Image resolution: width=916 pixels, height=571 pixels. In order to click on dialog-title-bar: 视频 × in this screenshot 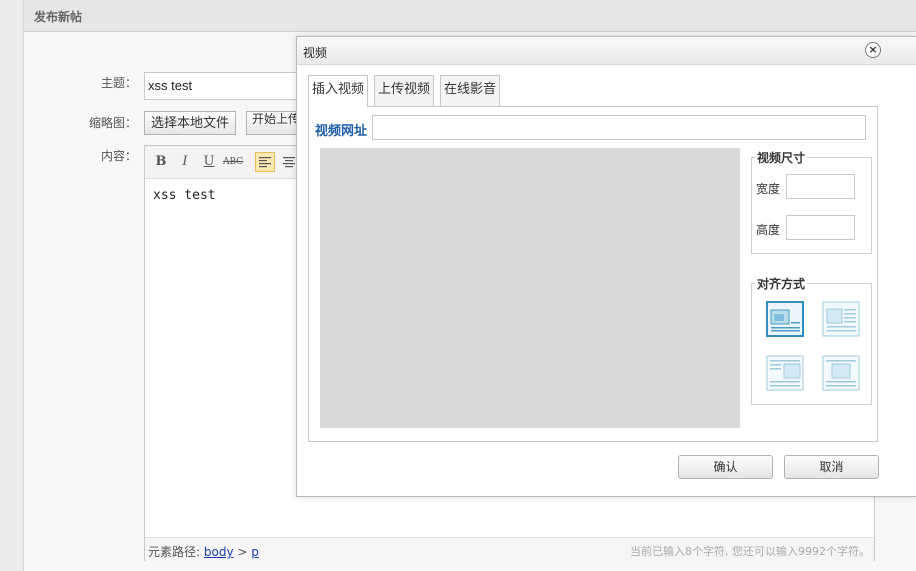, I will do `click(606, 51)`.